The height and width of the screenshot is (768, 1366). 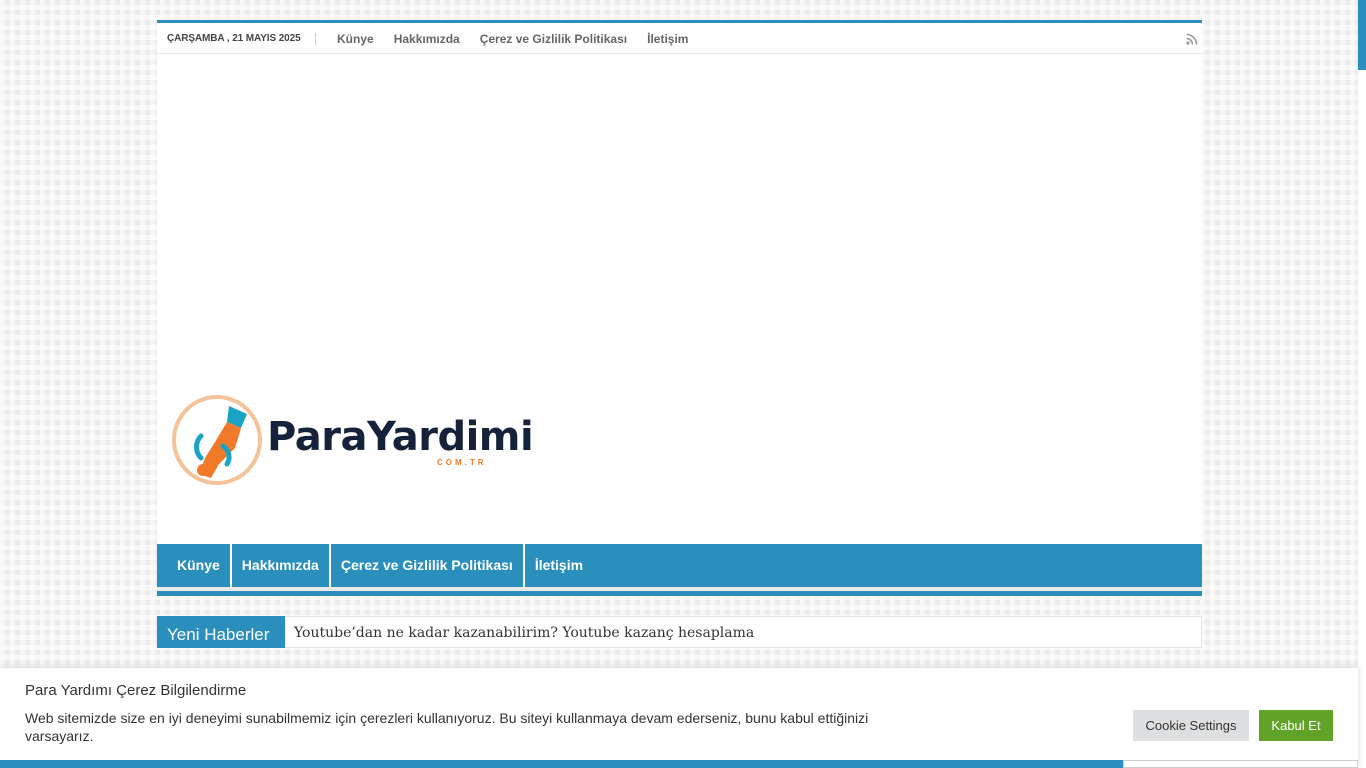 I want to click on top-link-kunye: Künye, so click(x=355, y=39).